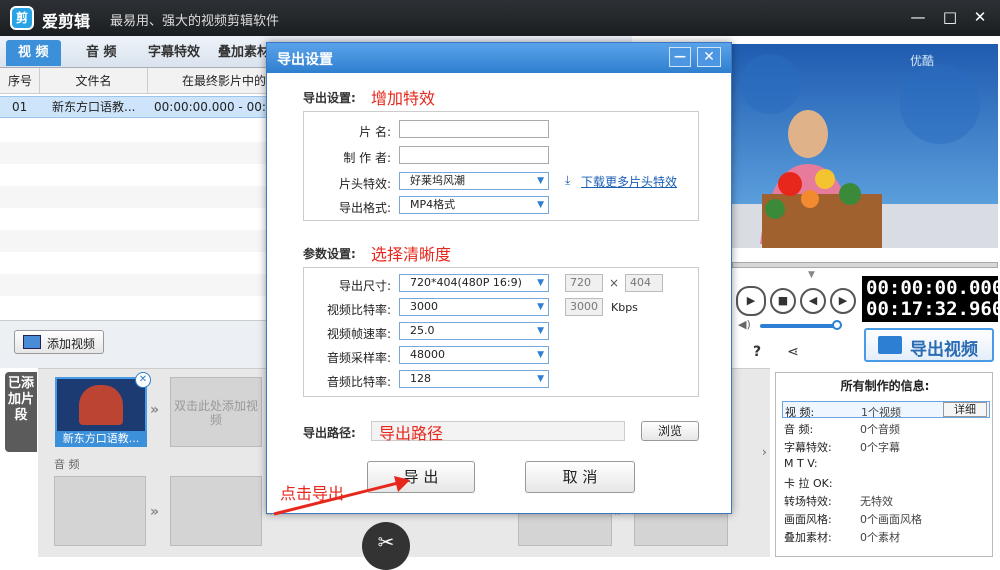  Describe the element at coordinates (499, 58) in the screenshot. I see `dialog-title-bar: 导出设置 — ✕` at that location.